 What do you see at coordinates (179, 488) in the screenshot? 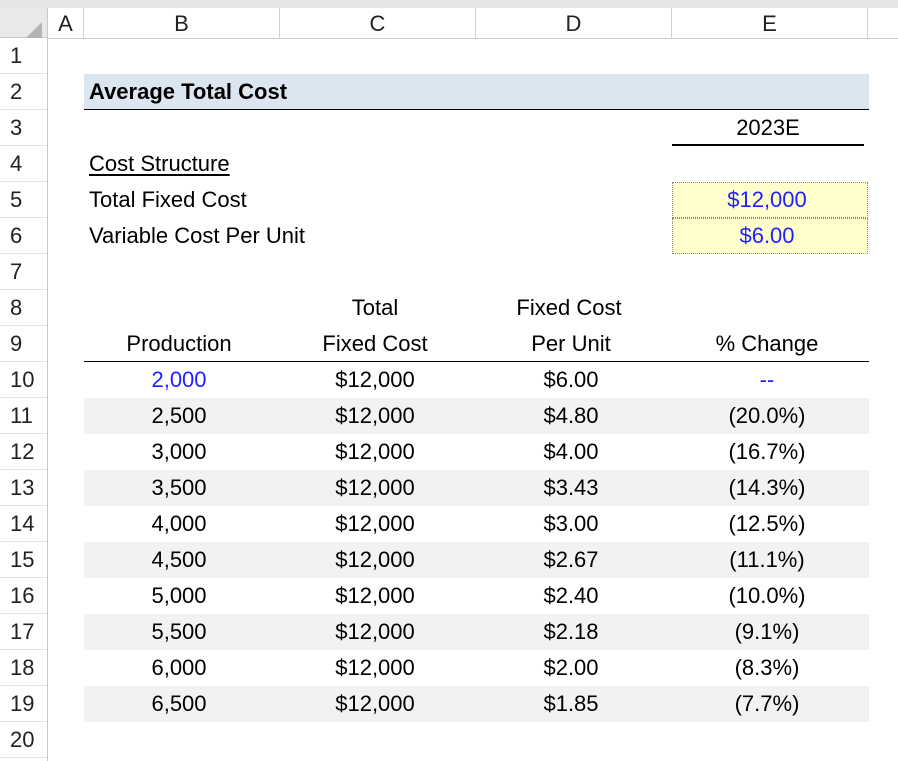
I see `cell-production: 3,500` at bounding box center [179, 488].